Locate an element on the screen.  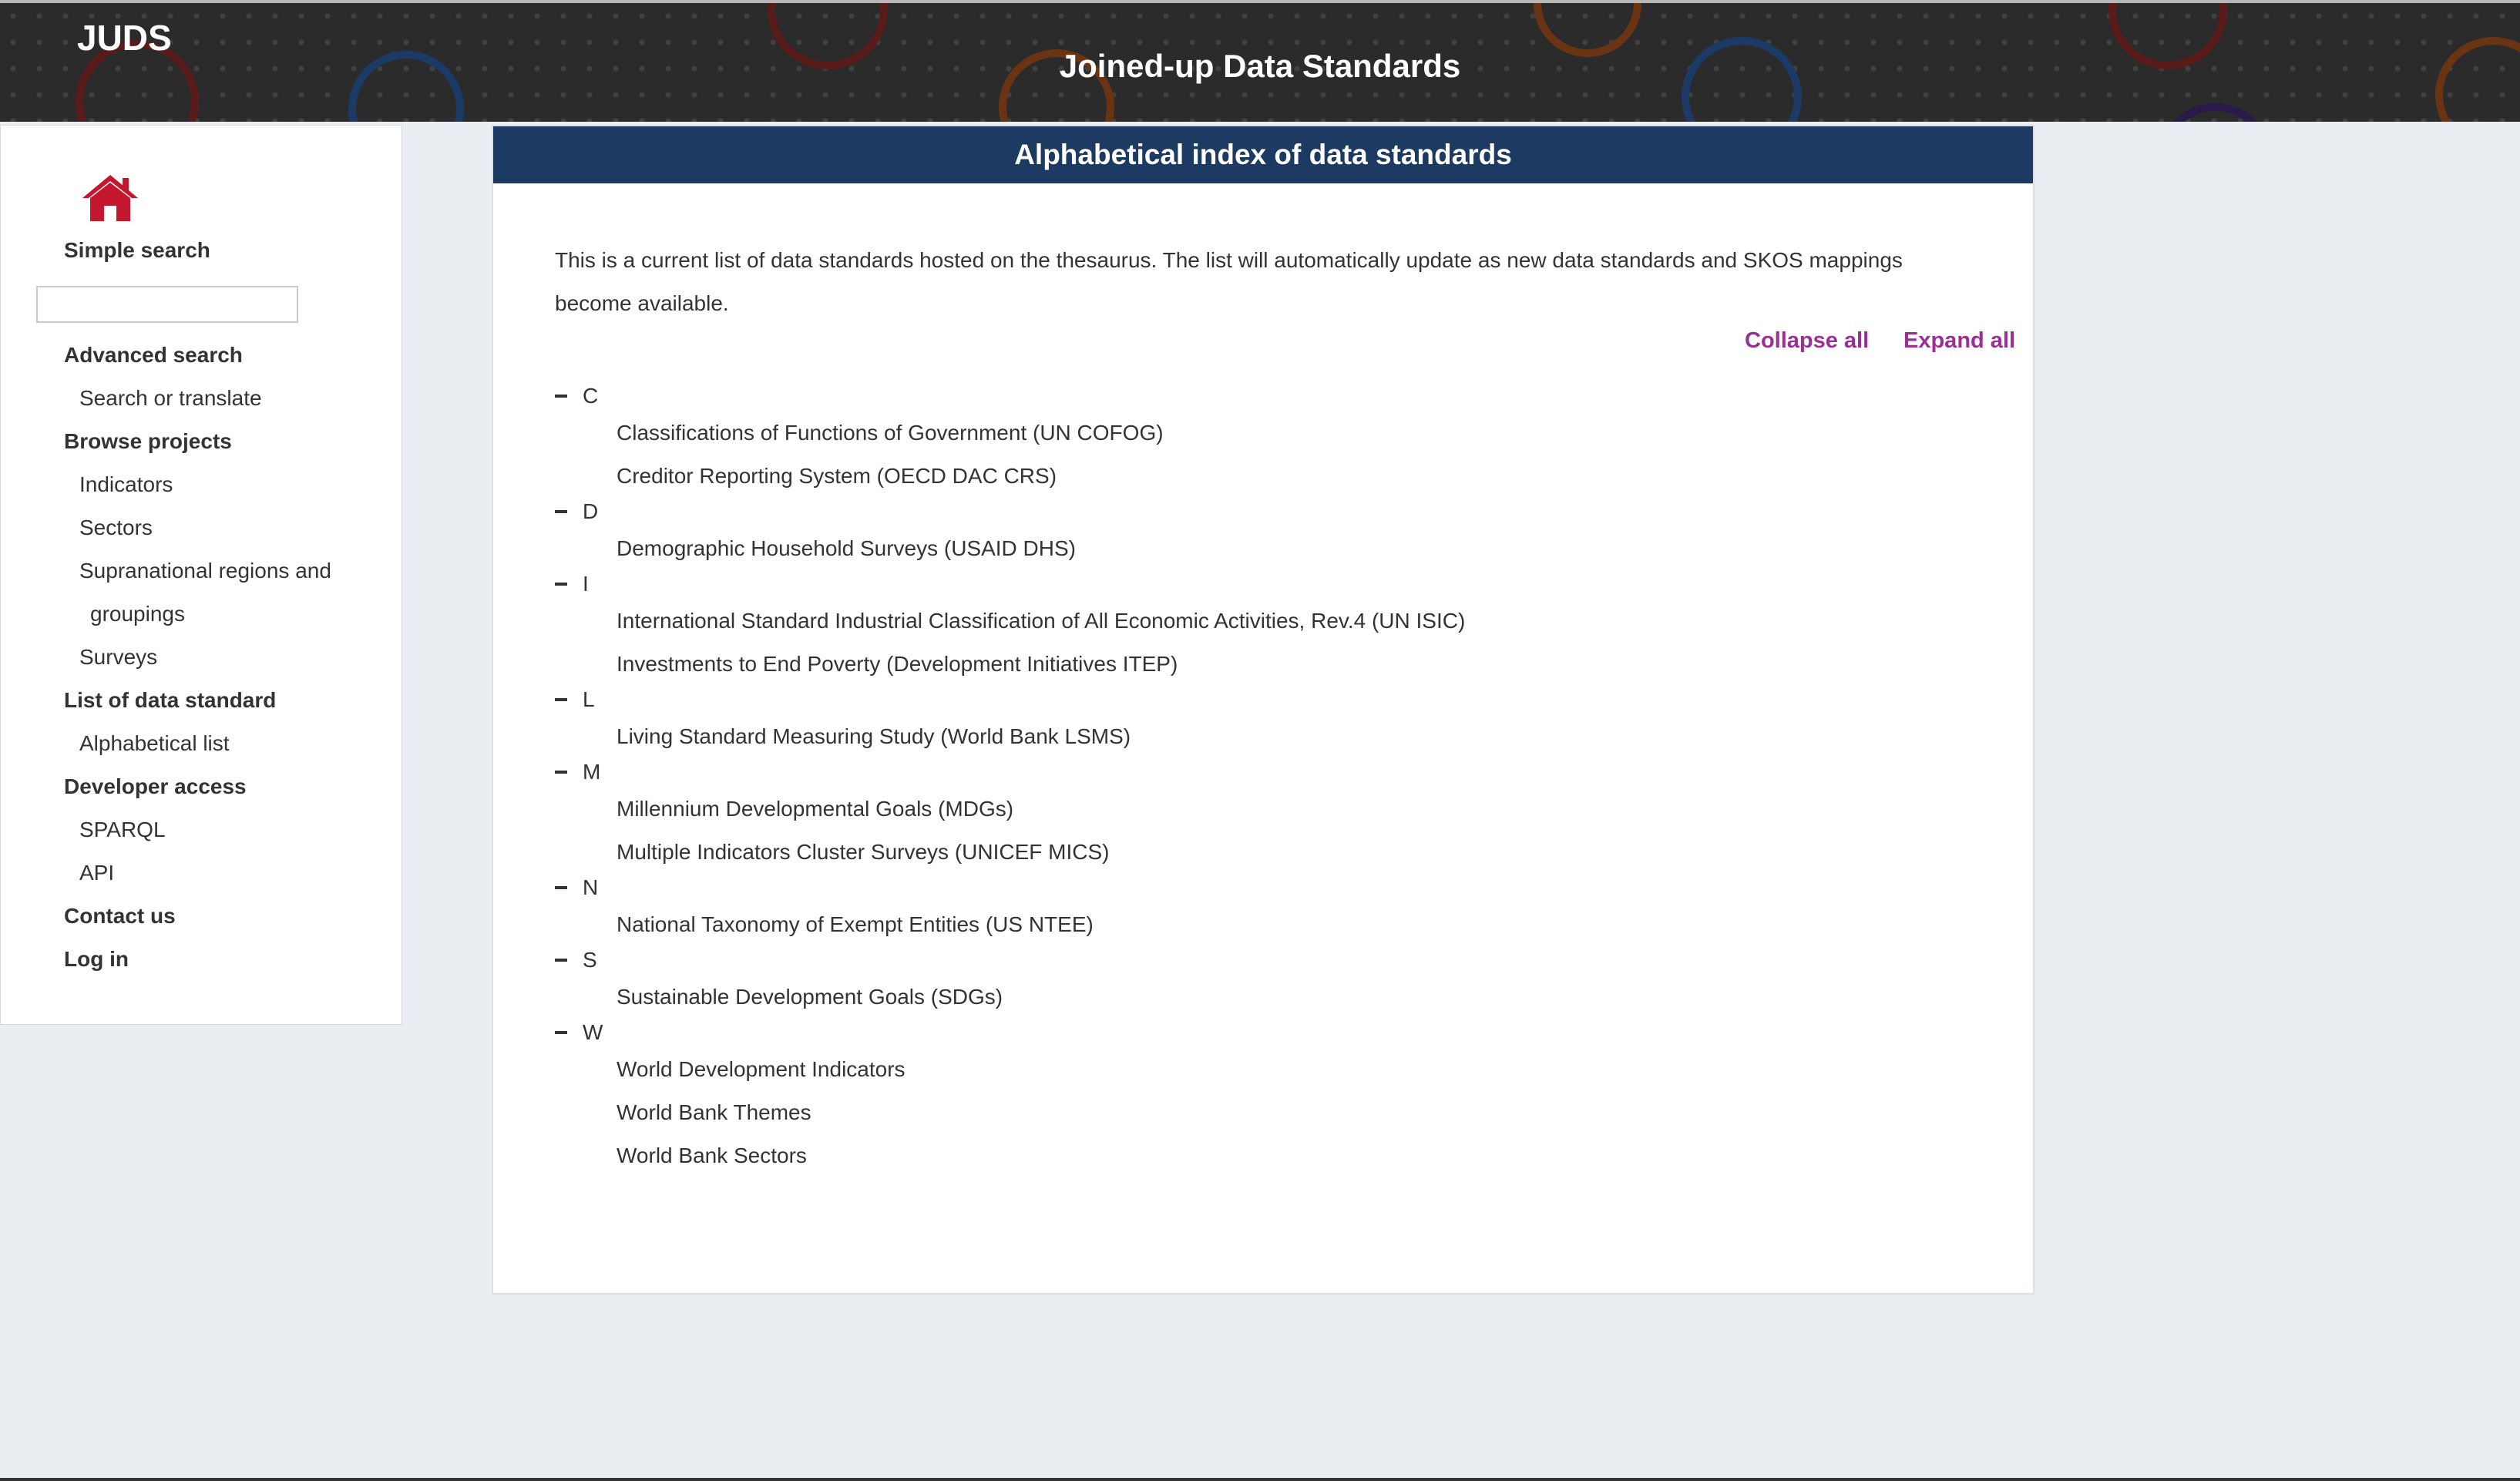
letter-group-m: M is located at coordinates (577, 772).